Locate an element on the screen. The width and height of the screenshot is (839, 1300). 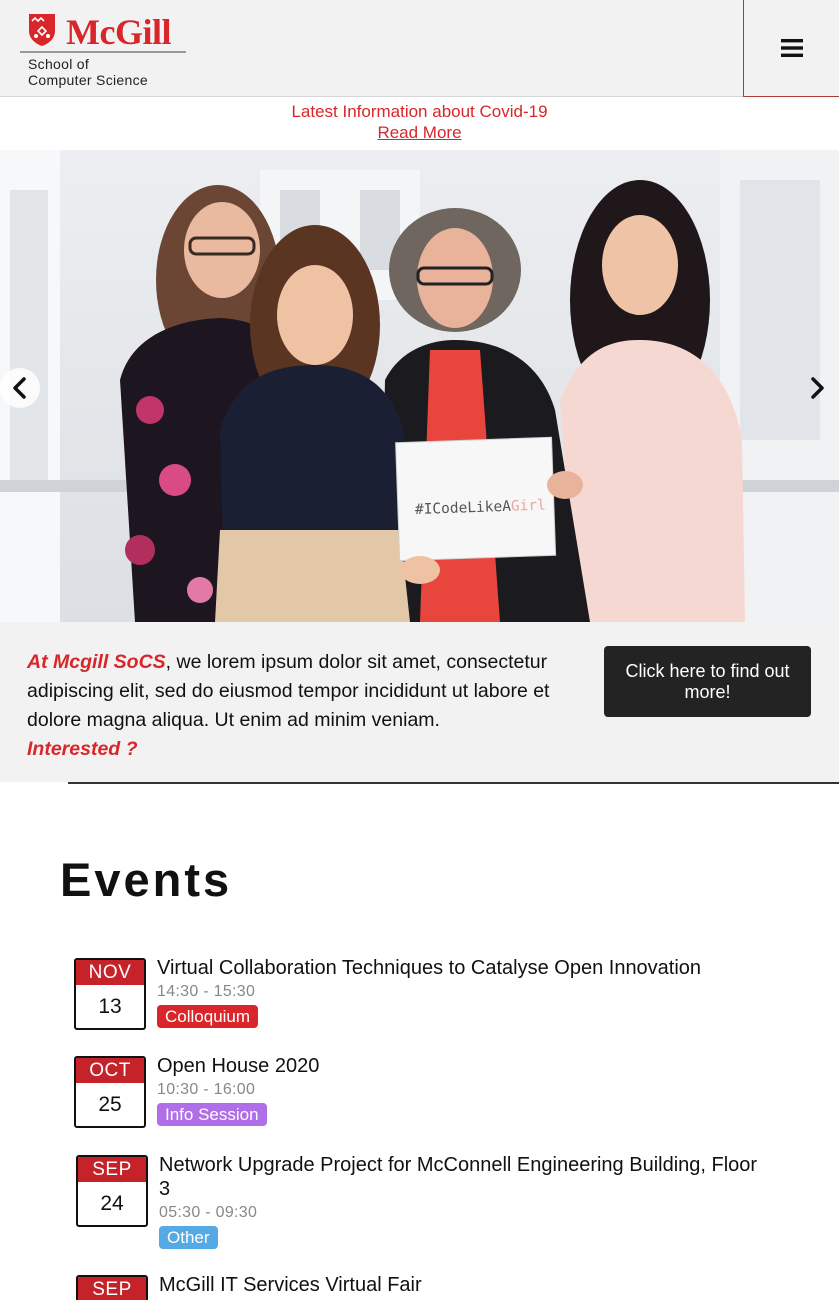
event-category-tag: Colloquium is located at coordinates (208, 1016).